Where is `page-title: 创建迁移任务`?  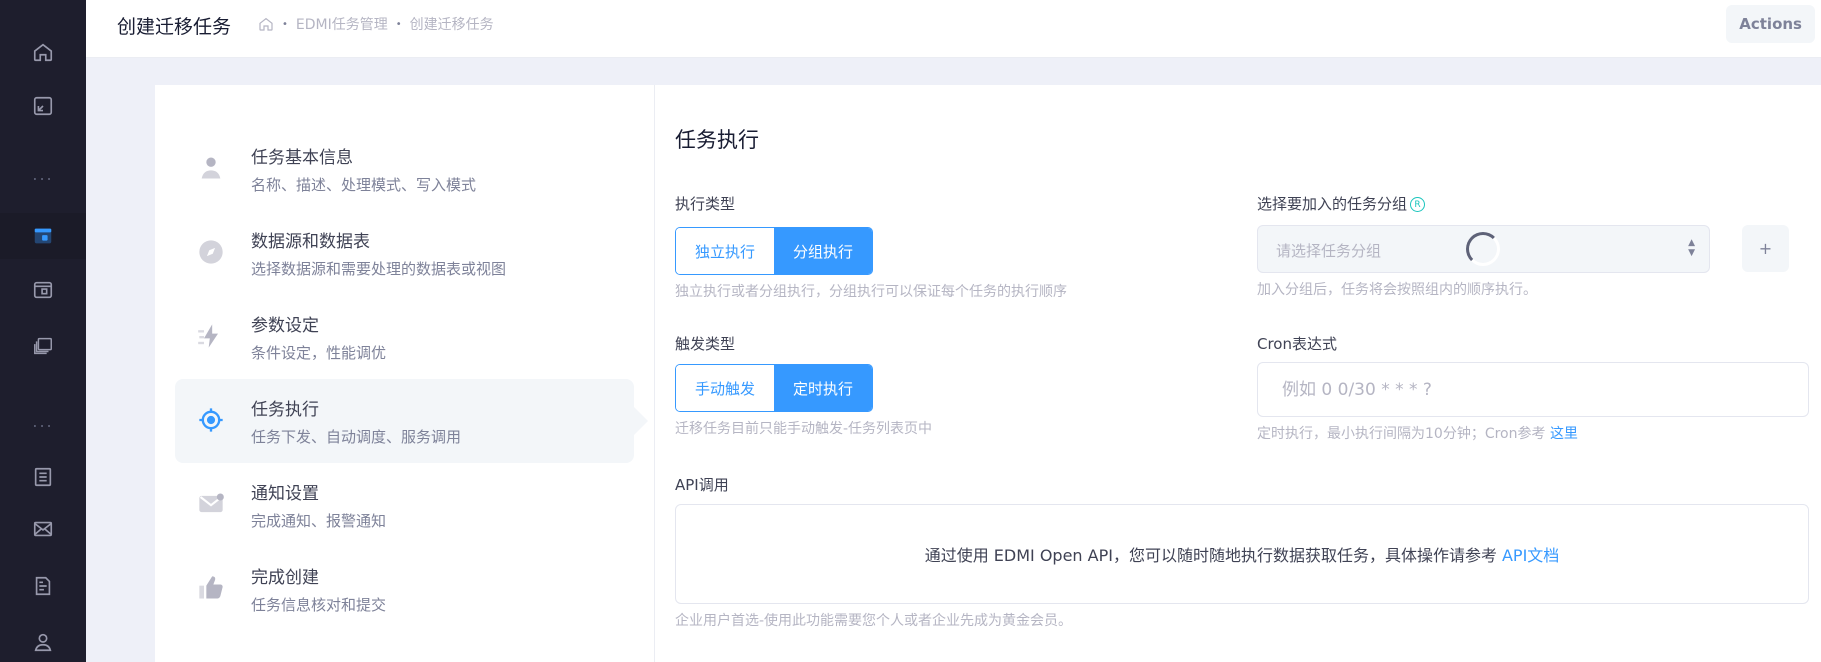
page-title: 创建迁移任务 is located at coordinates (174, 27).